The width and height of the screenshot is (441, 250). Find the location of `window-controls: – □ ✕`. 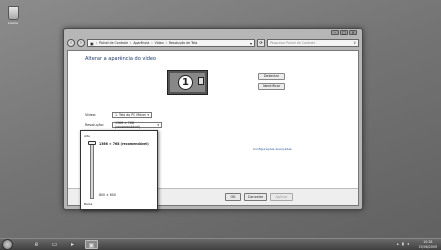

window-controls: – □ ✕ is located at coordinates (344, 32).